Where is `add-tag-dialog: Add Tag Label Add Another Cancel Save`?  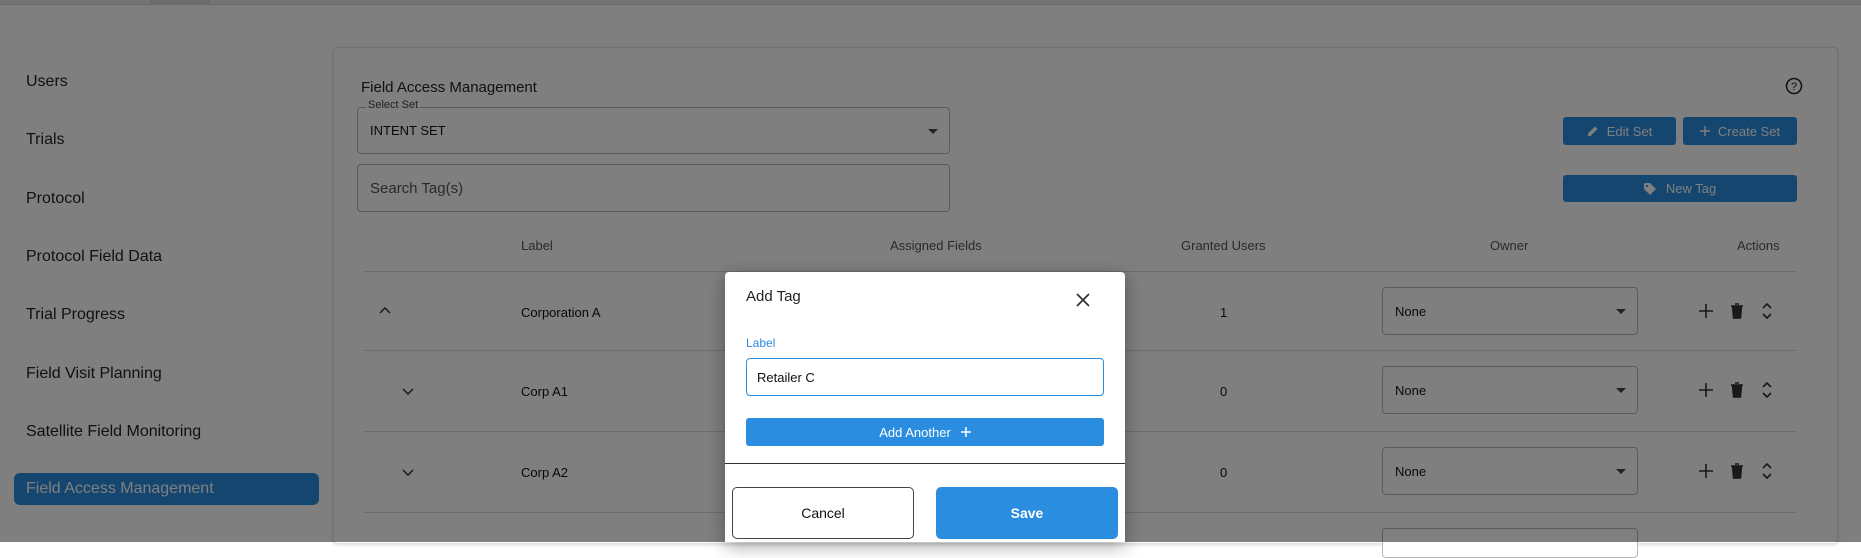
add-tag-dialog: Add Tag Label Add Another Cancel Save is located at coordinates (925, 407).